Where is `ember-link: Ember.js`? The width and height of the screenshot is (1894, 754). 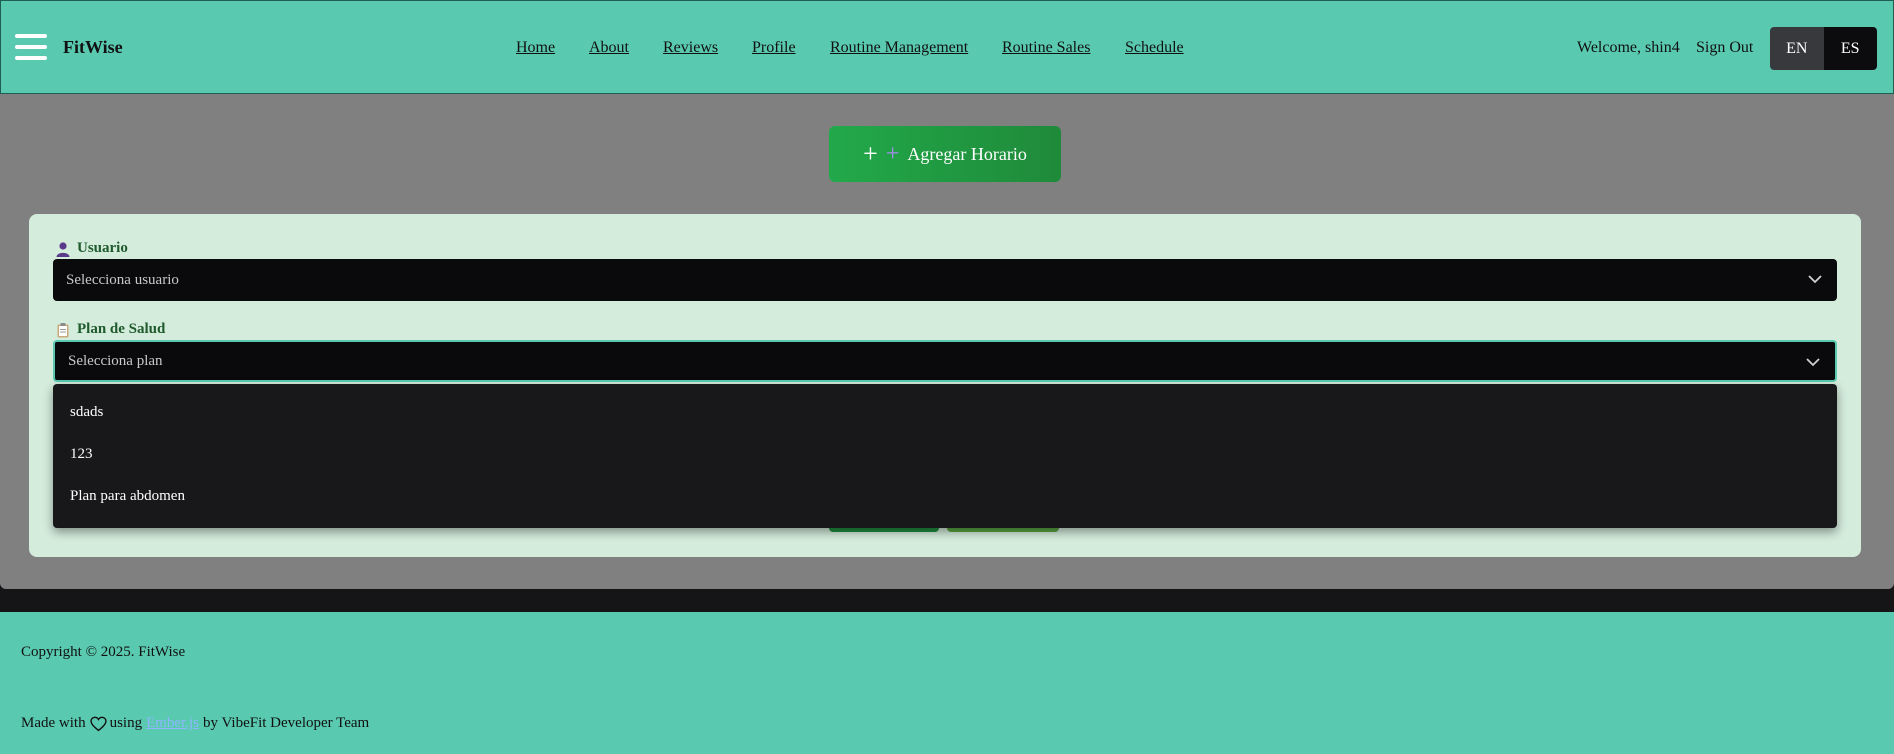 ember-link: Ember.js is located at coordinates (172, 723).